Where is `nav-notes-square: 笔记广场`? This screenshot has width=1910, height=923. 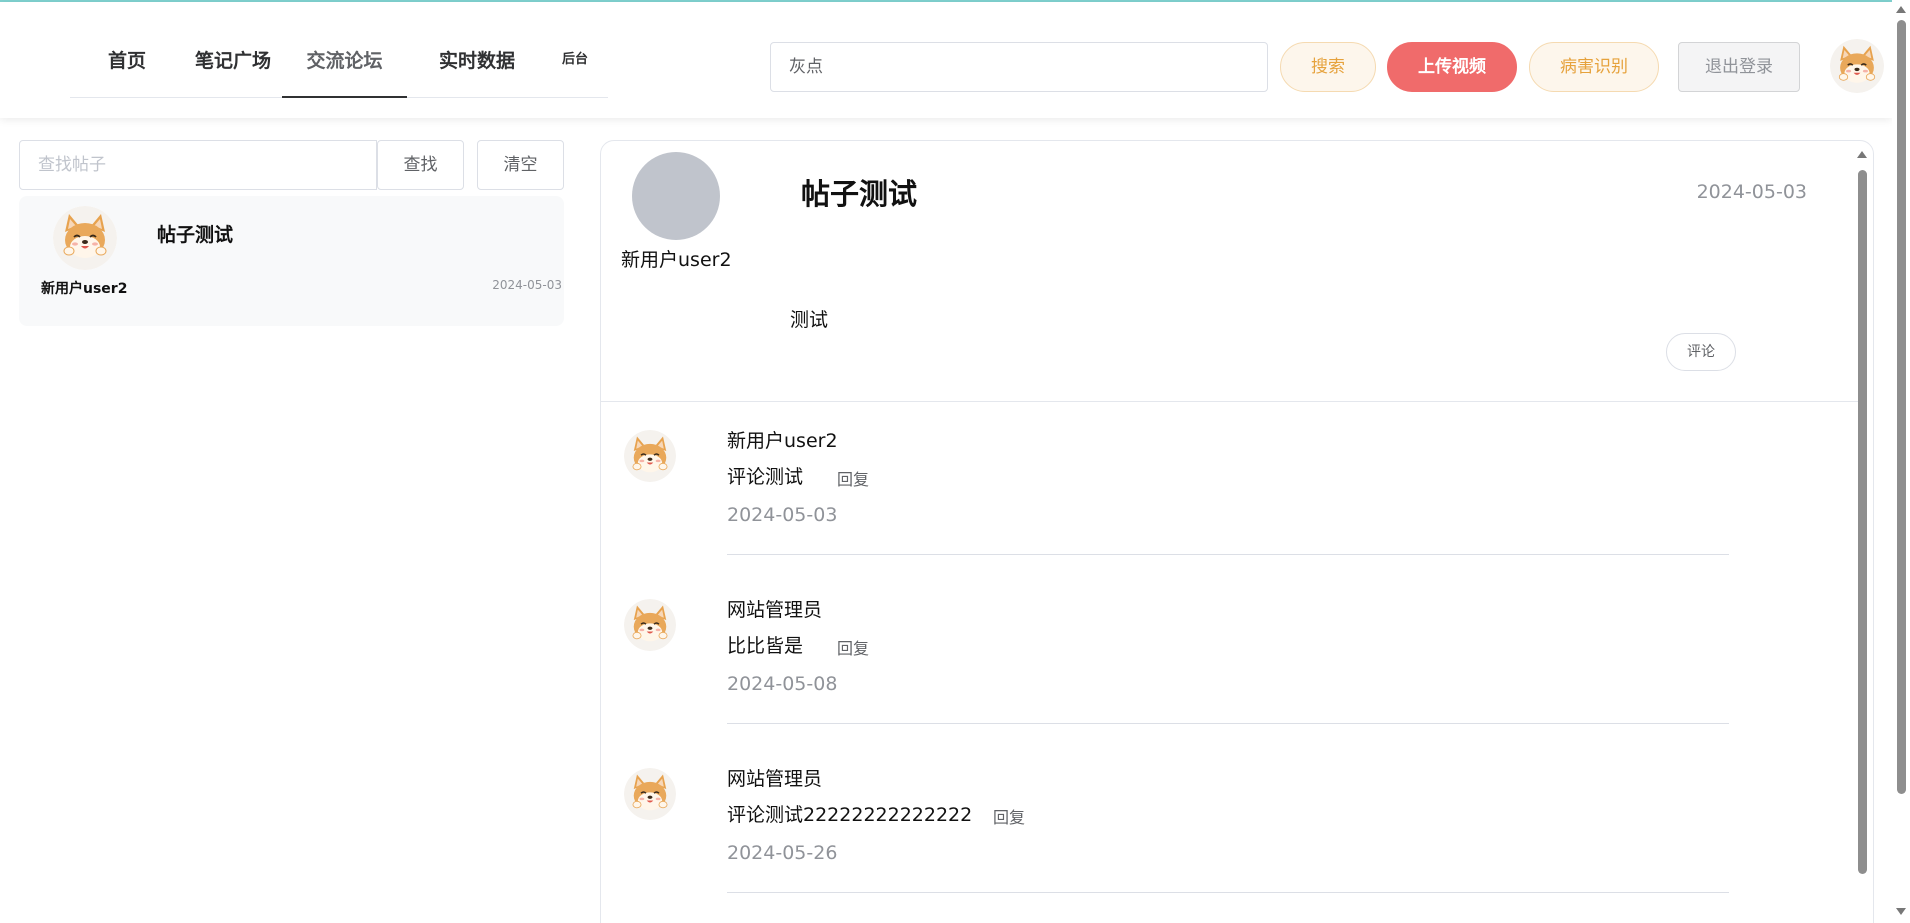 nav-notes-square: 笔记广场 is located at coordinates (233, 50).